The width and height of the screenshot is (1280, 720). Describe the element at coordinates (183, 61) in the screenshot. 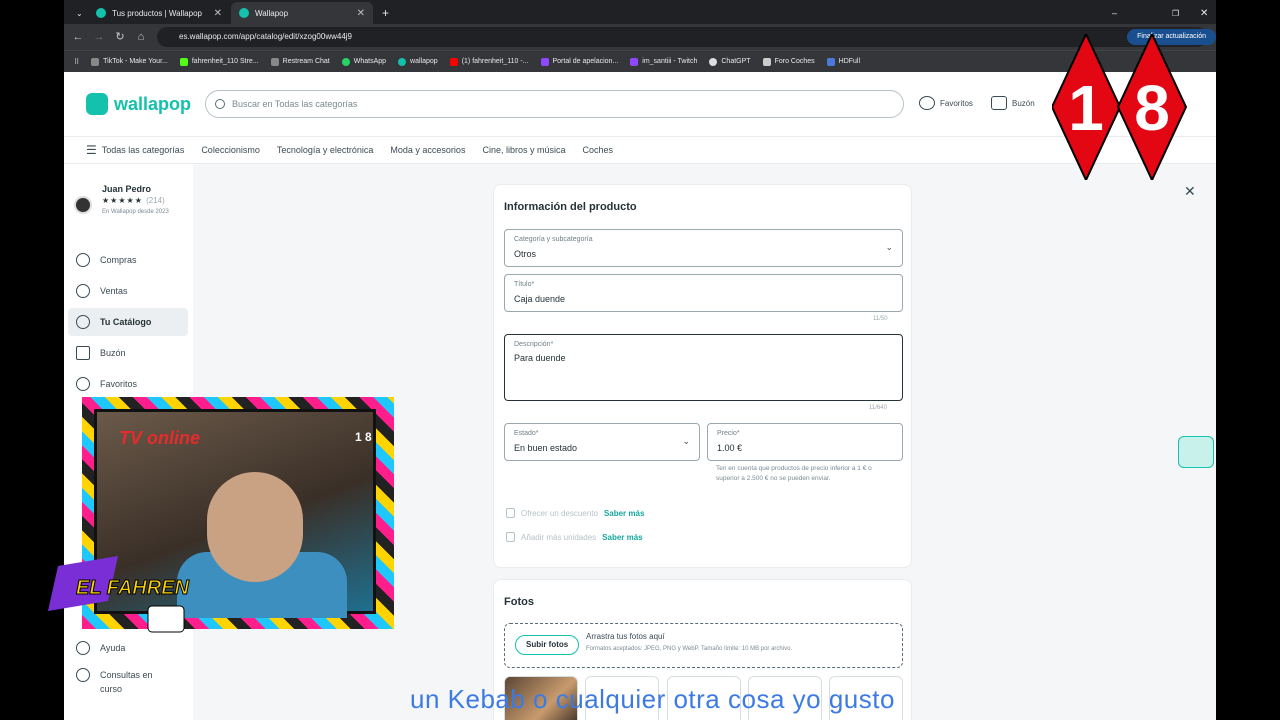

I see `kick-icon` at that location.